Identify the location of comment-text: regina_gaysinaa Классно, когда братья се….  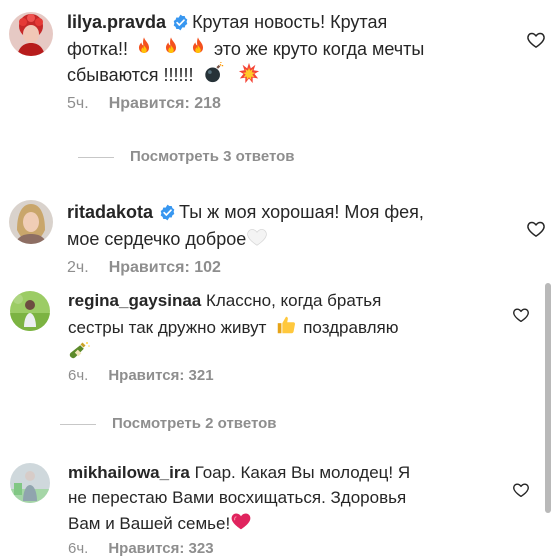
(293, 329).